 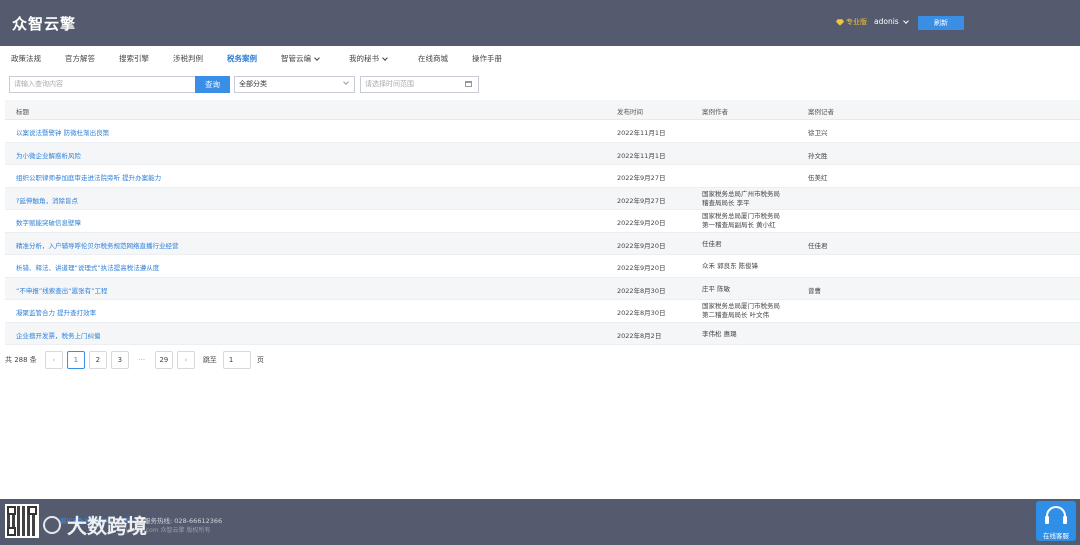 I want to click on case-author: 众禾 郭良东 陈俊锋, so click(x=730, y=266).